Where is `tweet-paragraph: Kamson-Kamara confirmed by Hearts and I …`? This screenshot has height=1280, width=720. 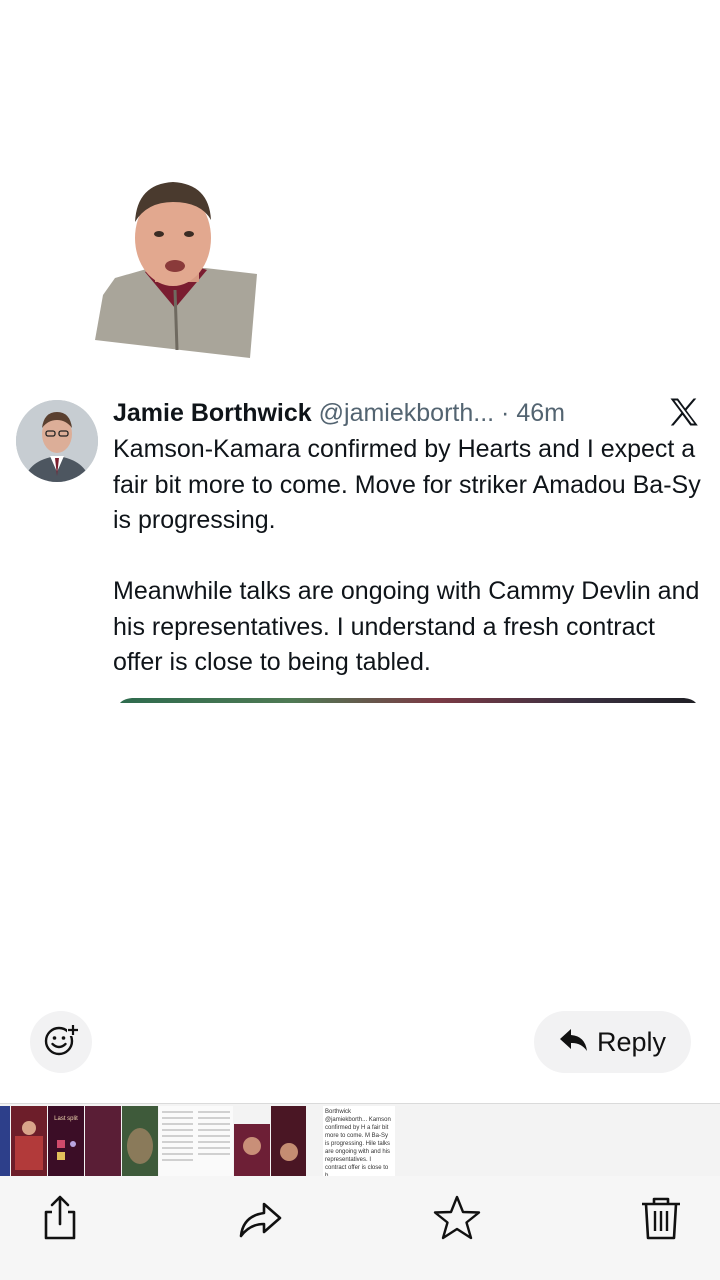
tweet-paragraph: Kamson-Kamara confirmed by Hearts and I … is located at coordinates (407, 484).